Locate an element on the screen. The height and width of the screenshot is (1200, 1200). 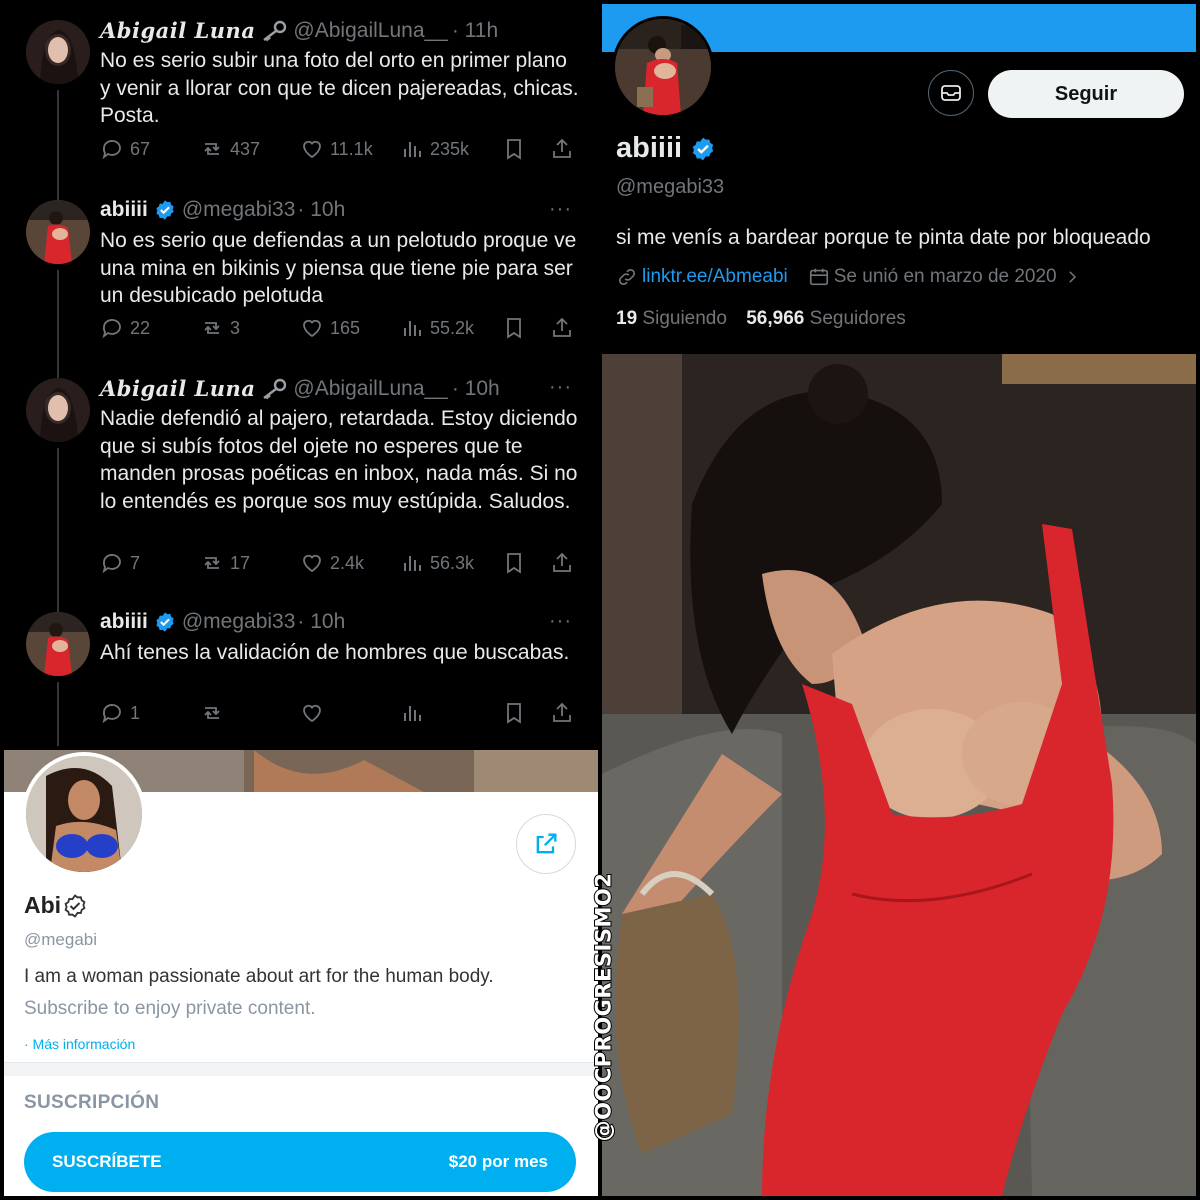
reply-icon is located at coordinates (111, 329).